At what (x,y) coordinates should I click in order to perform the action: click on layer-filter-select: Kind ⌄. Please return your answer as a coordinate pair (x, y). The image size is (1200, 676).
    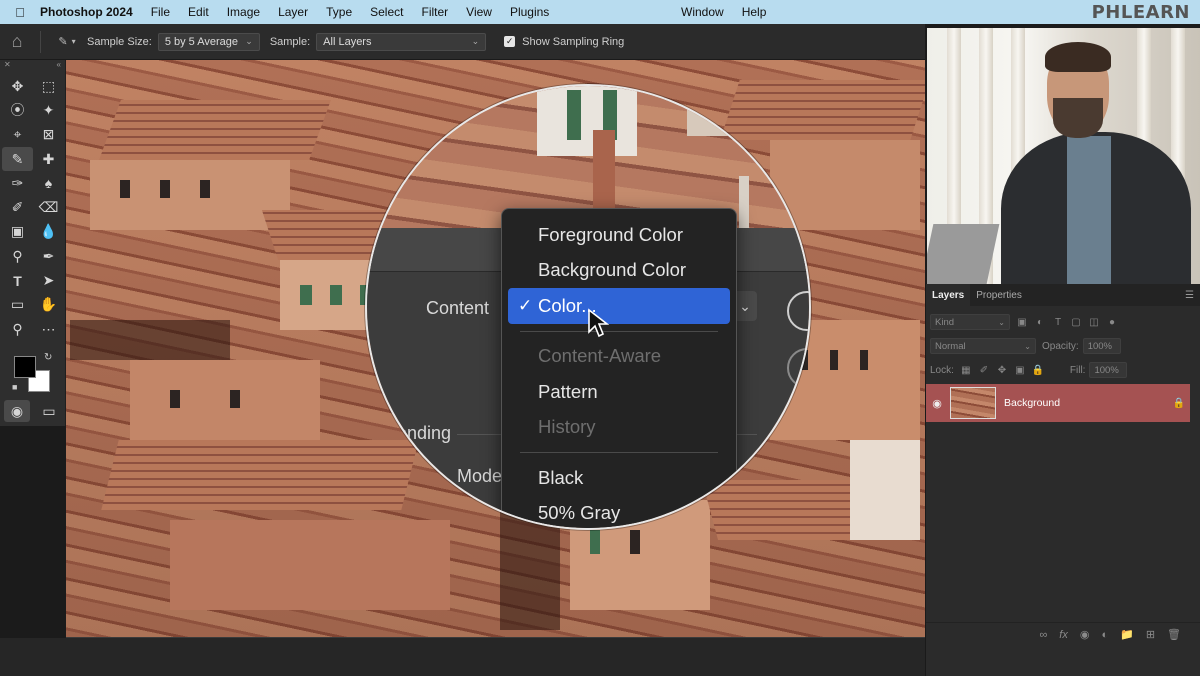
    Looking at the image, I should click on (970, 322).